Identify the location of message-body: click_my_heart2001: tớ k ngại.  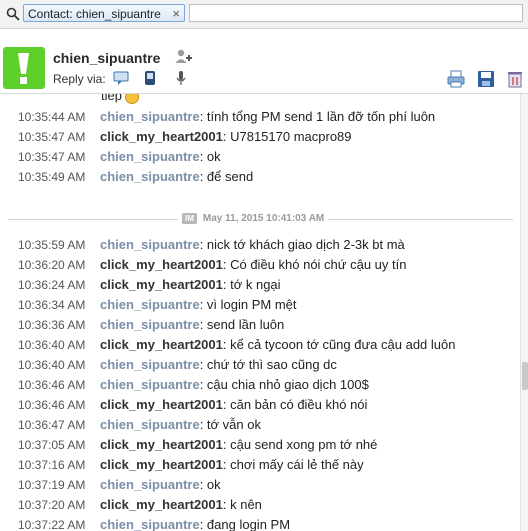
(190, 285).